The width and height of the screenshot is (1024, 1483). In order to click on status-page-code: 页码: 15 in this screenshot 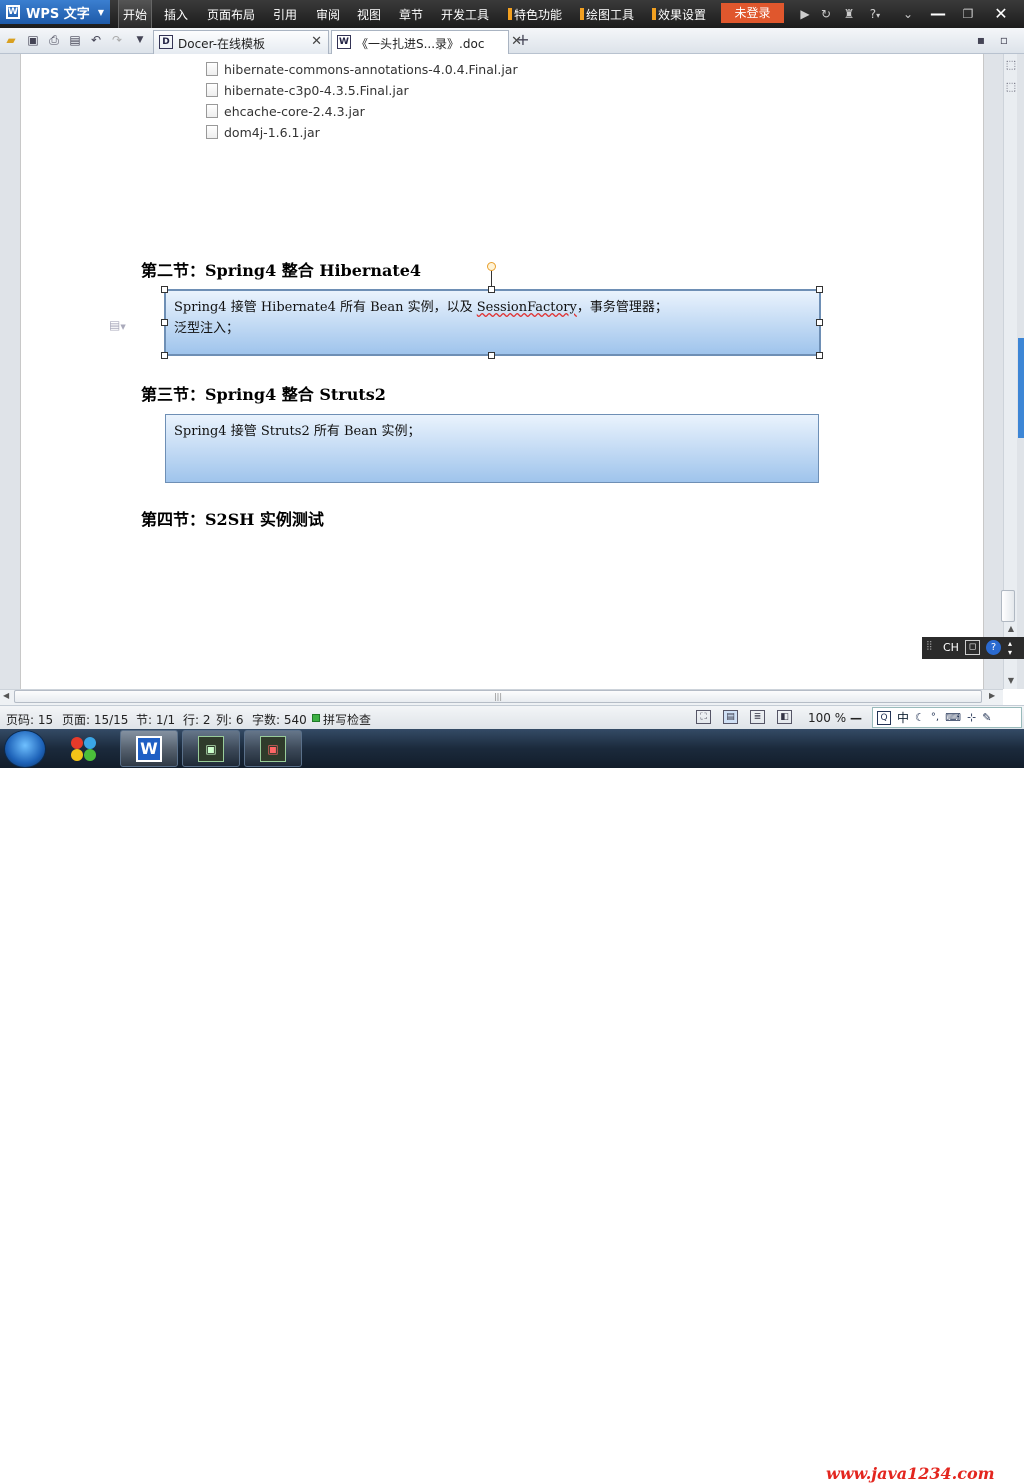, I will do `click(30, 720)`.